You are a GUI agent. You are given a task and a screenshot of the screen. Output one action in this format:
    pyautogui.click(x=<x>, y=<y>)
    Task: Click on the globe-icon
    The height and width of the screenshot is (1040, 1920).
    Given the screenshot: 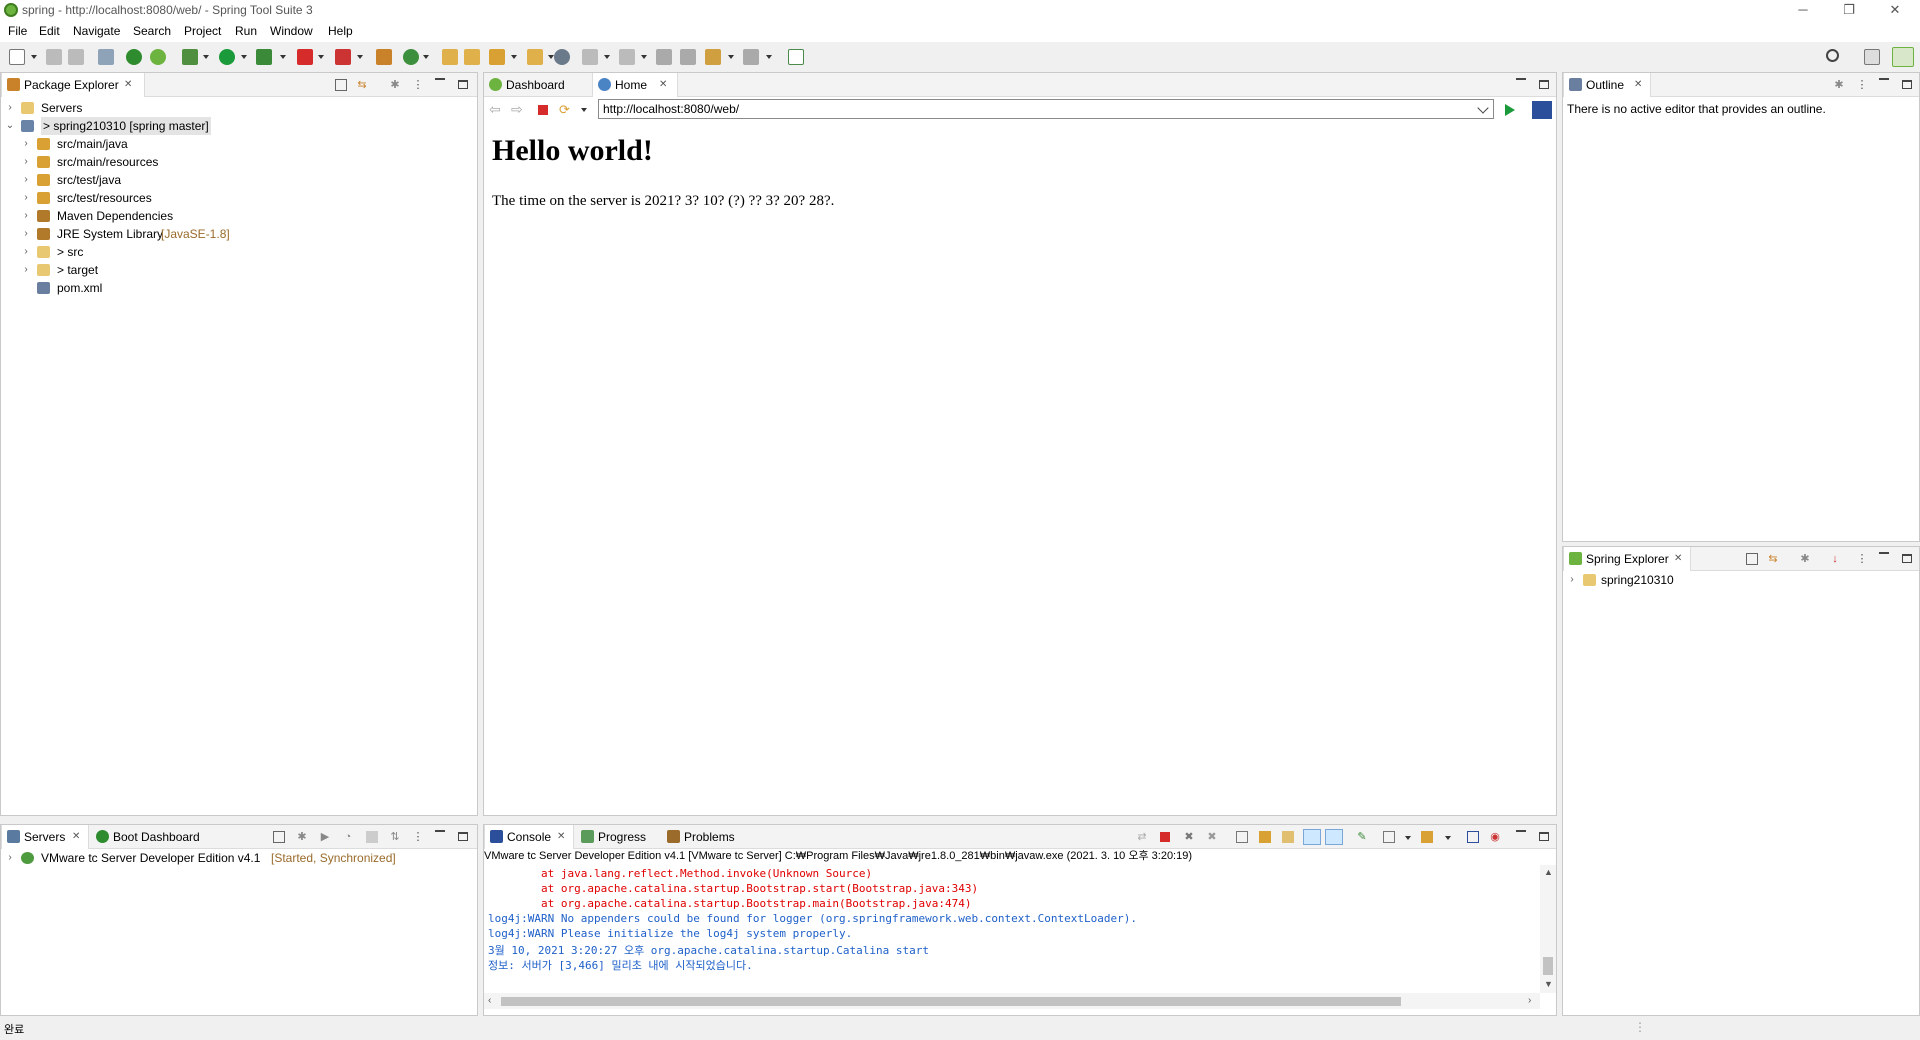 What is the action you would take?
    pyautogui.click(x=562, y=57)
    